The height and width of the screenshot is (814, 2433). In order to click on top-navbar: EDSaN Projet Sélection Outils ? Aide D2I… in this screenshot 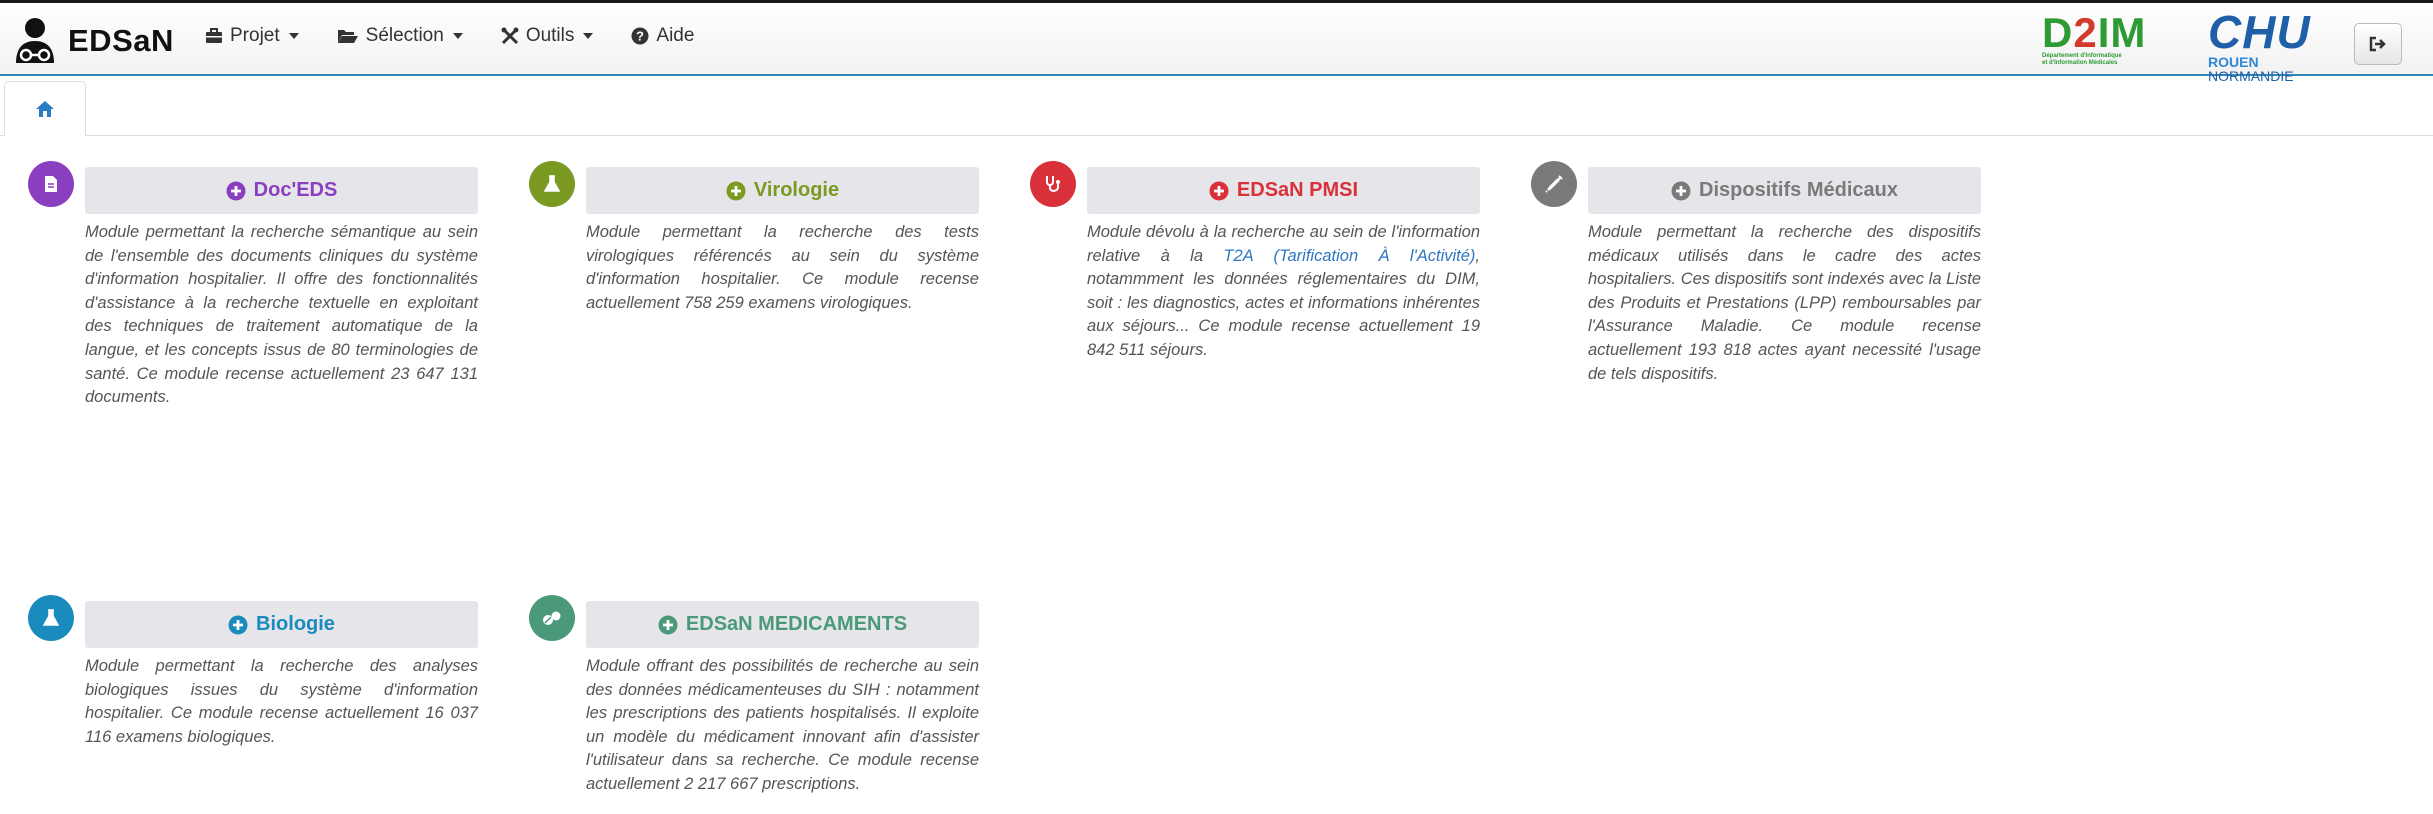, I will do `click(1216, 42)`.